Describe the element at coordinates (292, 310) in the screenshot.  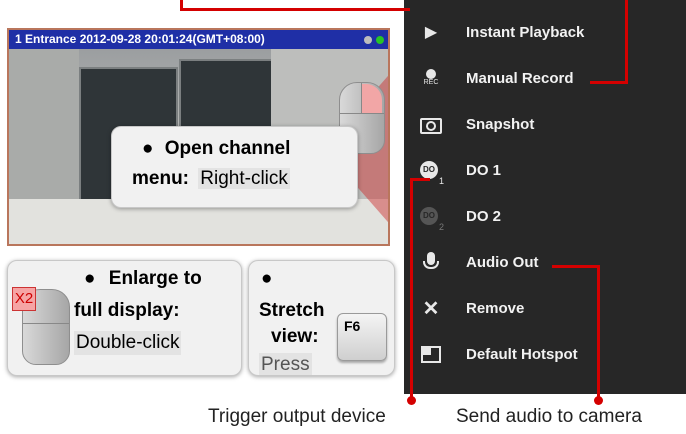
I see `callout-label: Stretch` at that location.